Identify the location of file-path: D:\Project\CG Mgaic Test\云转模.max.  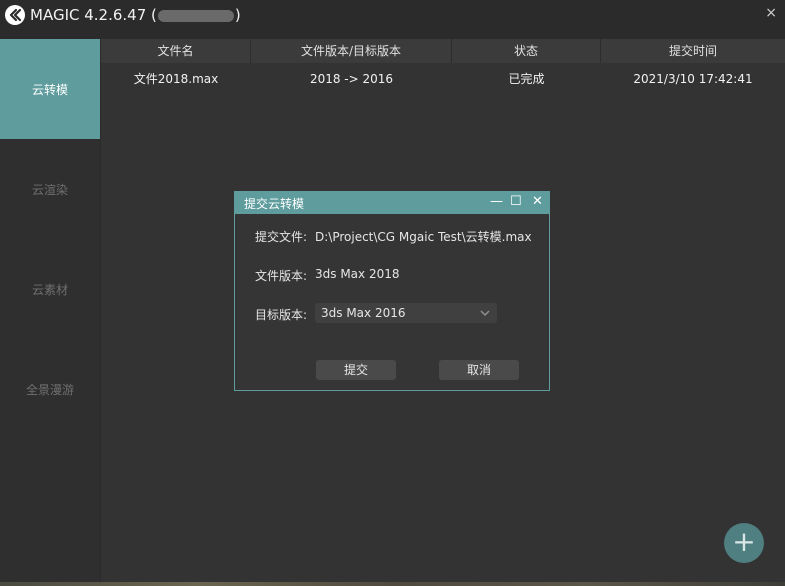
(423, 237).